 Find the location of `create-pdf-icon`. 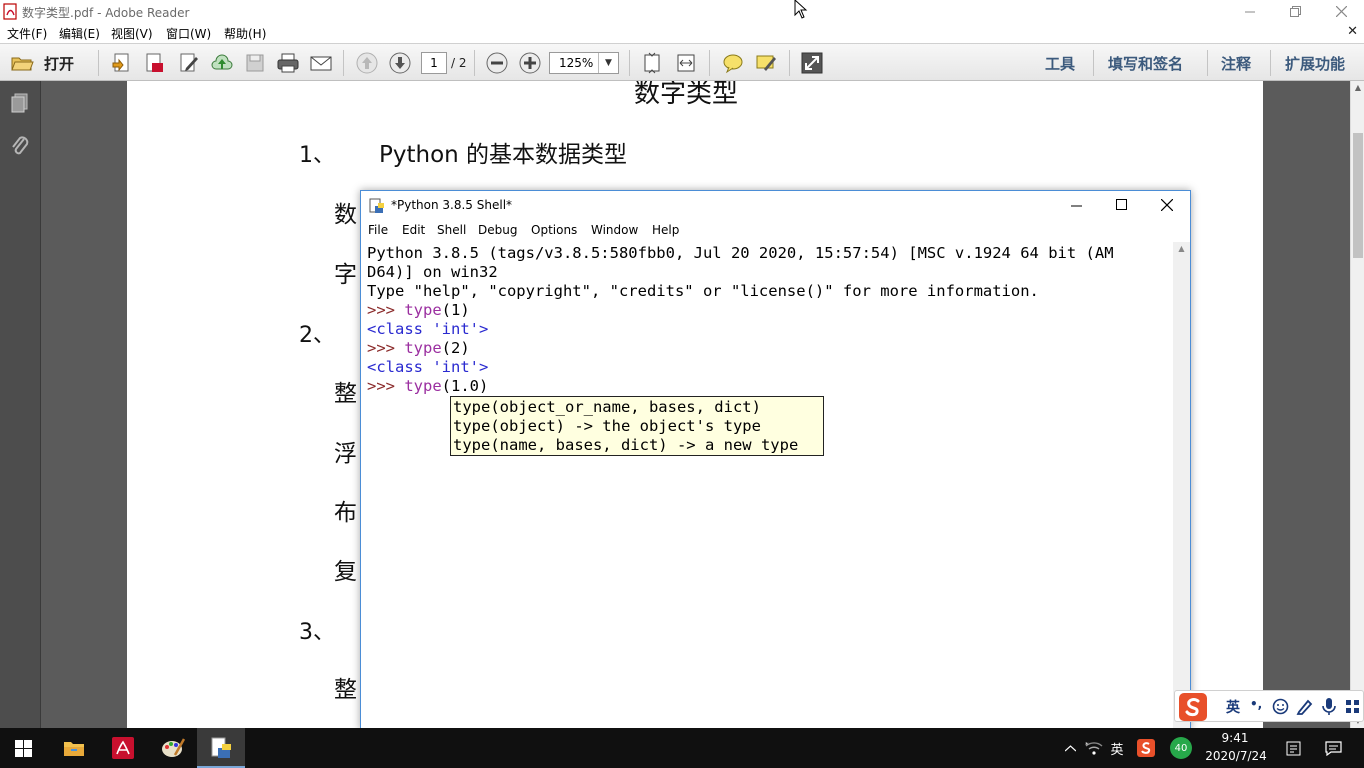

create-pdf-icon is located at coordinates (122, 63).